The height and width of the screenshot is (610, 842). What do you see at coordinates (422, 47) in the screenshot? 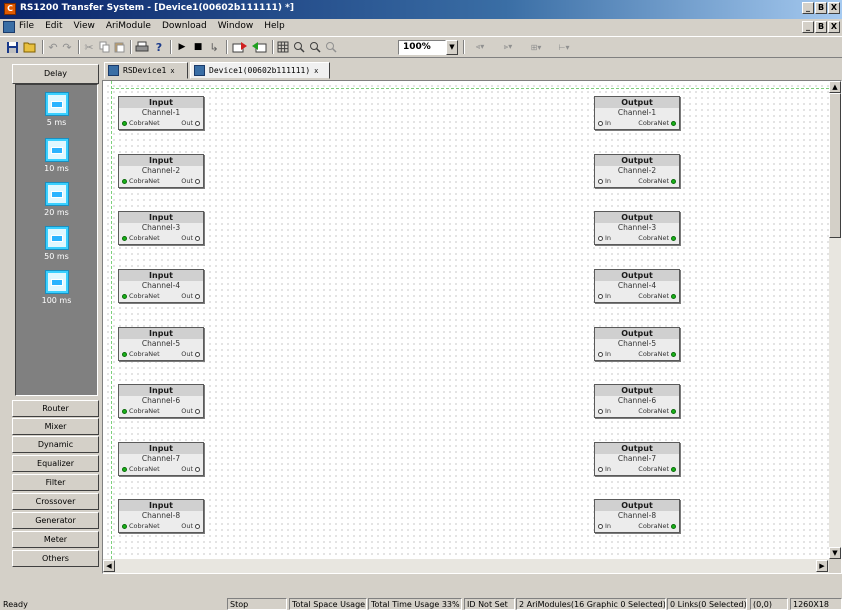
I see `zoom-select: 100%` at bounding box center [422, 47].